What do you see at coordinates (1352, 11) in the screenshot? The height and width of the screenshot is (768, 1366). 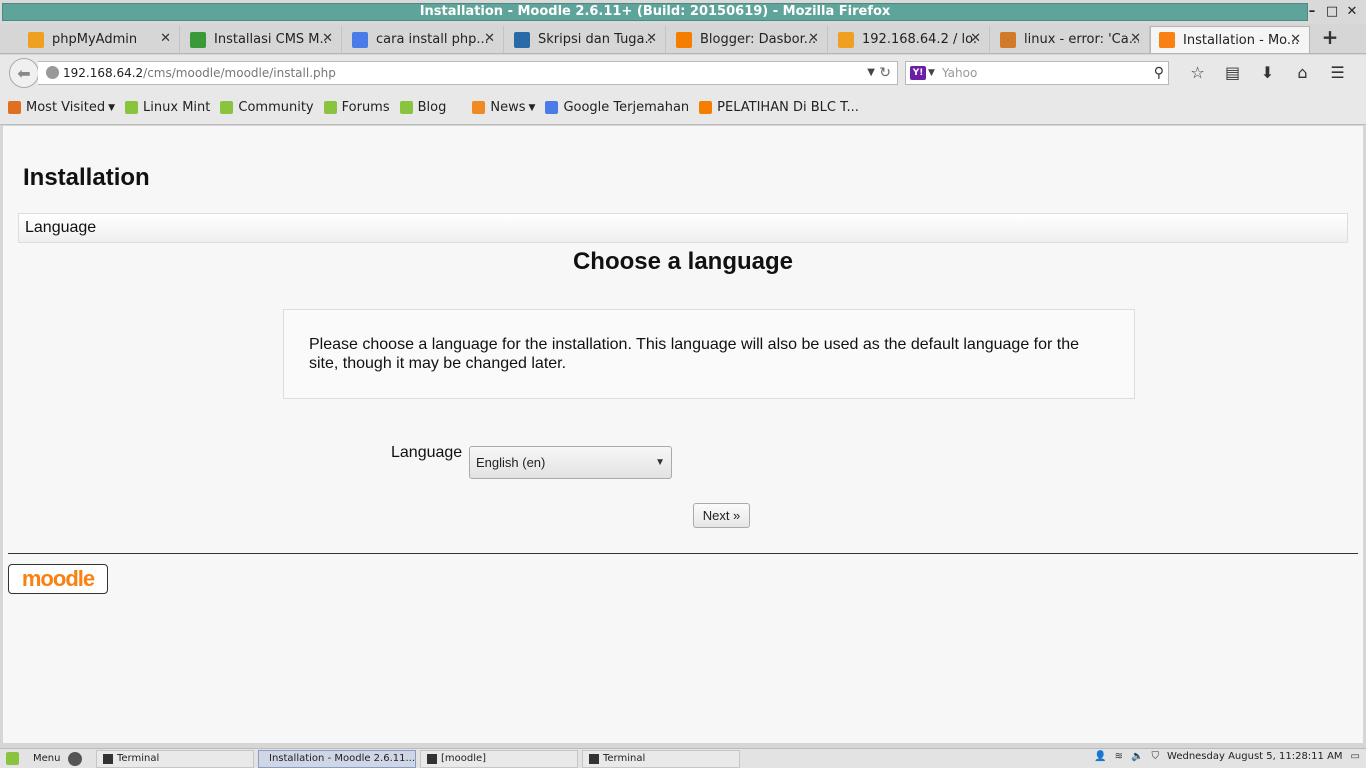 I see `close-icon: ✕` at bounding box center [1352, 11].